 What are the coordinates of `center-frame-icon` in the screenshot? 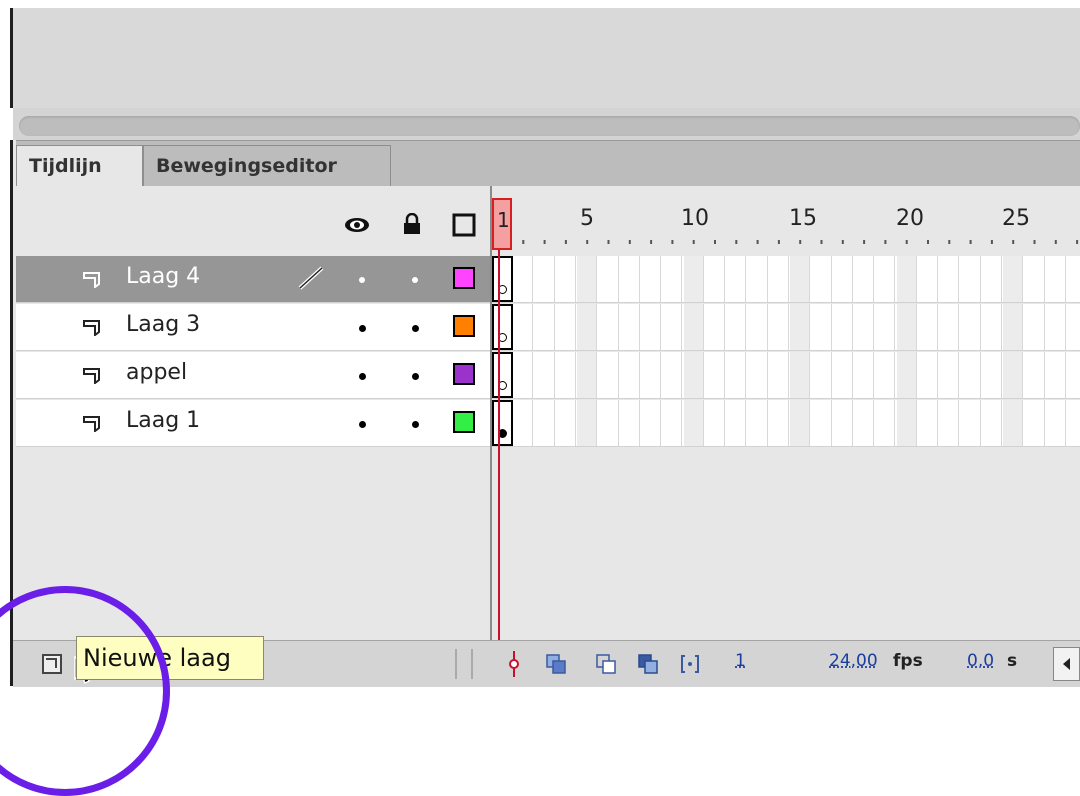 It's located at (514, 664).